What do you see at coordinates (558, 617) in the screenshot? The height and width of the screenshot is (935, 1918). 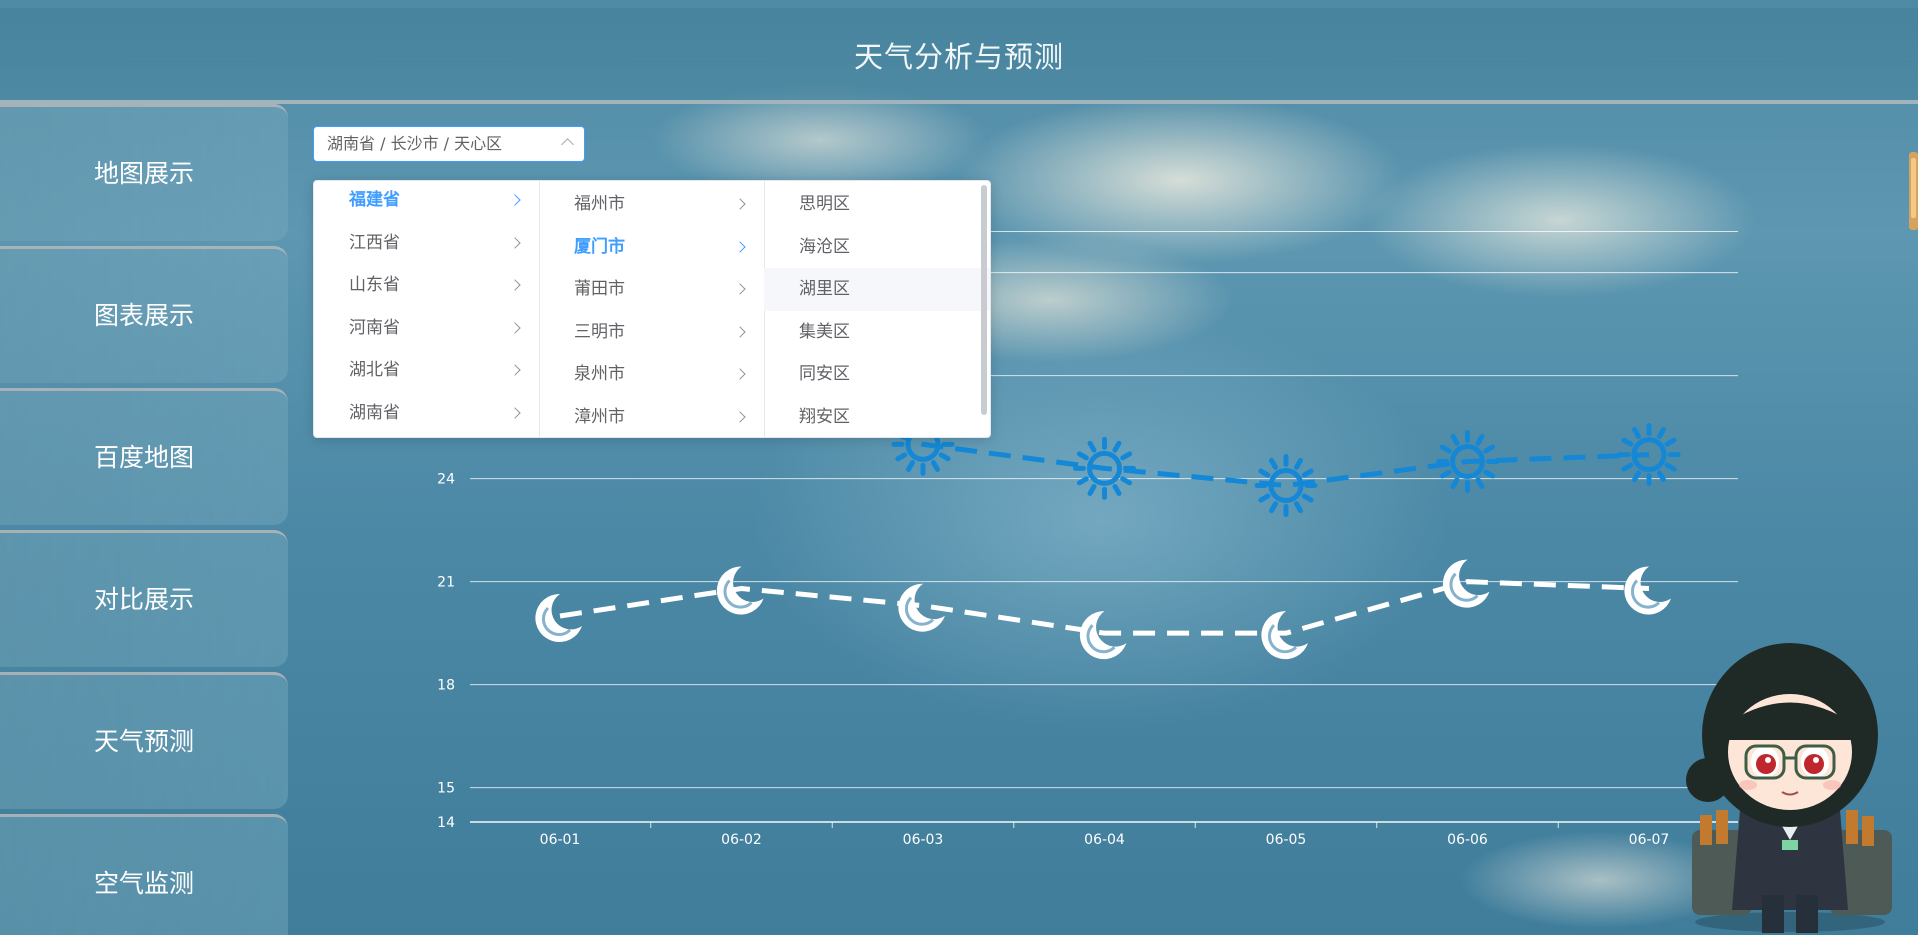 I see `moon-icon` at bounding box center [558, 617].